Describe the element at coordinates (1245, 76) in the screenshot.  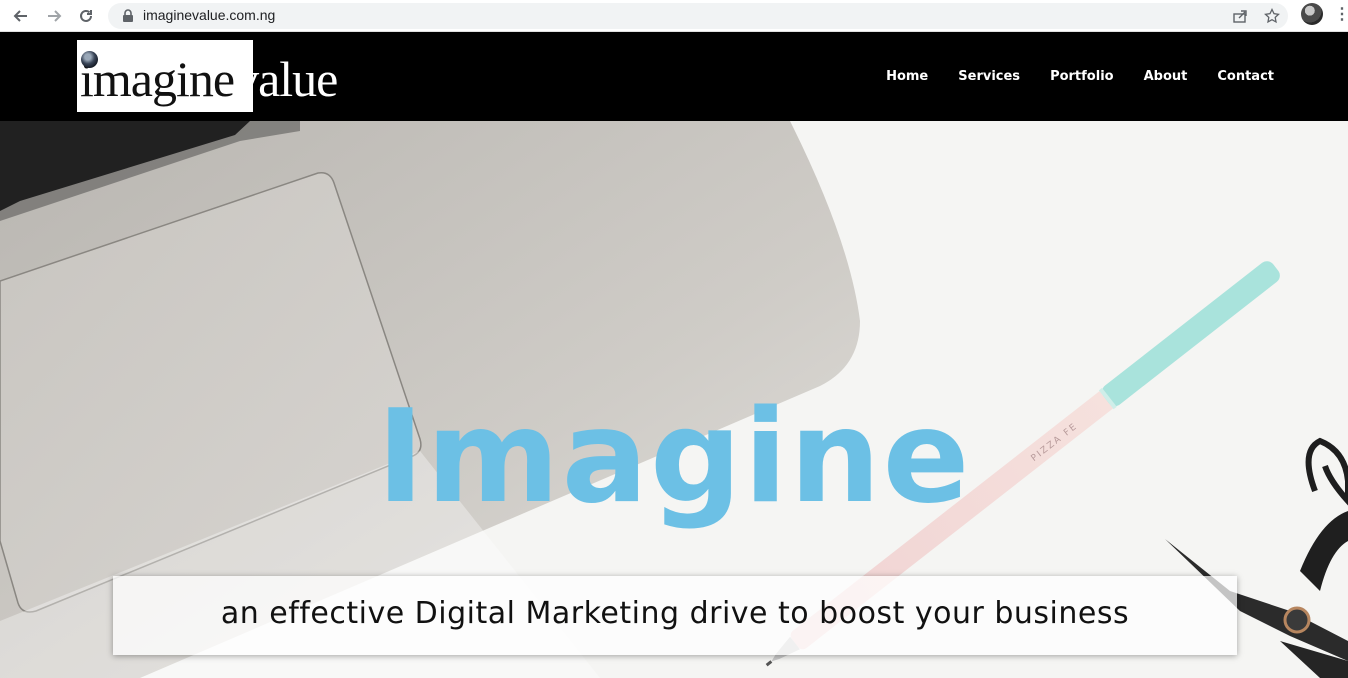
I see `nav-contact: Contact` at that location.